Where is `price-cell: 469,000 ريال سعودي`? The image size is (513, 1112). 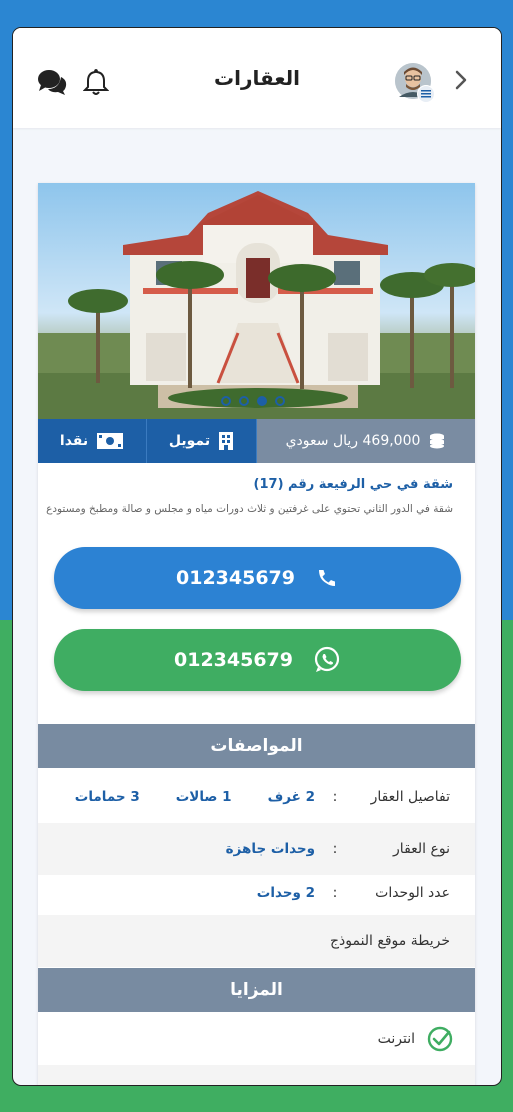 price-cell: 469,000 ريال سعودي is located at coordinates (366, 441).